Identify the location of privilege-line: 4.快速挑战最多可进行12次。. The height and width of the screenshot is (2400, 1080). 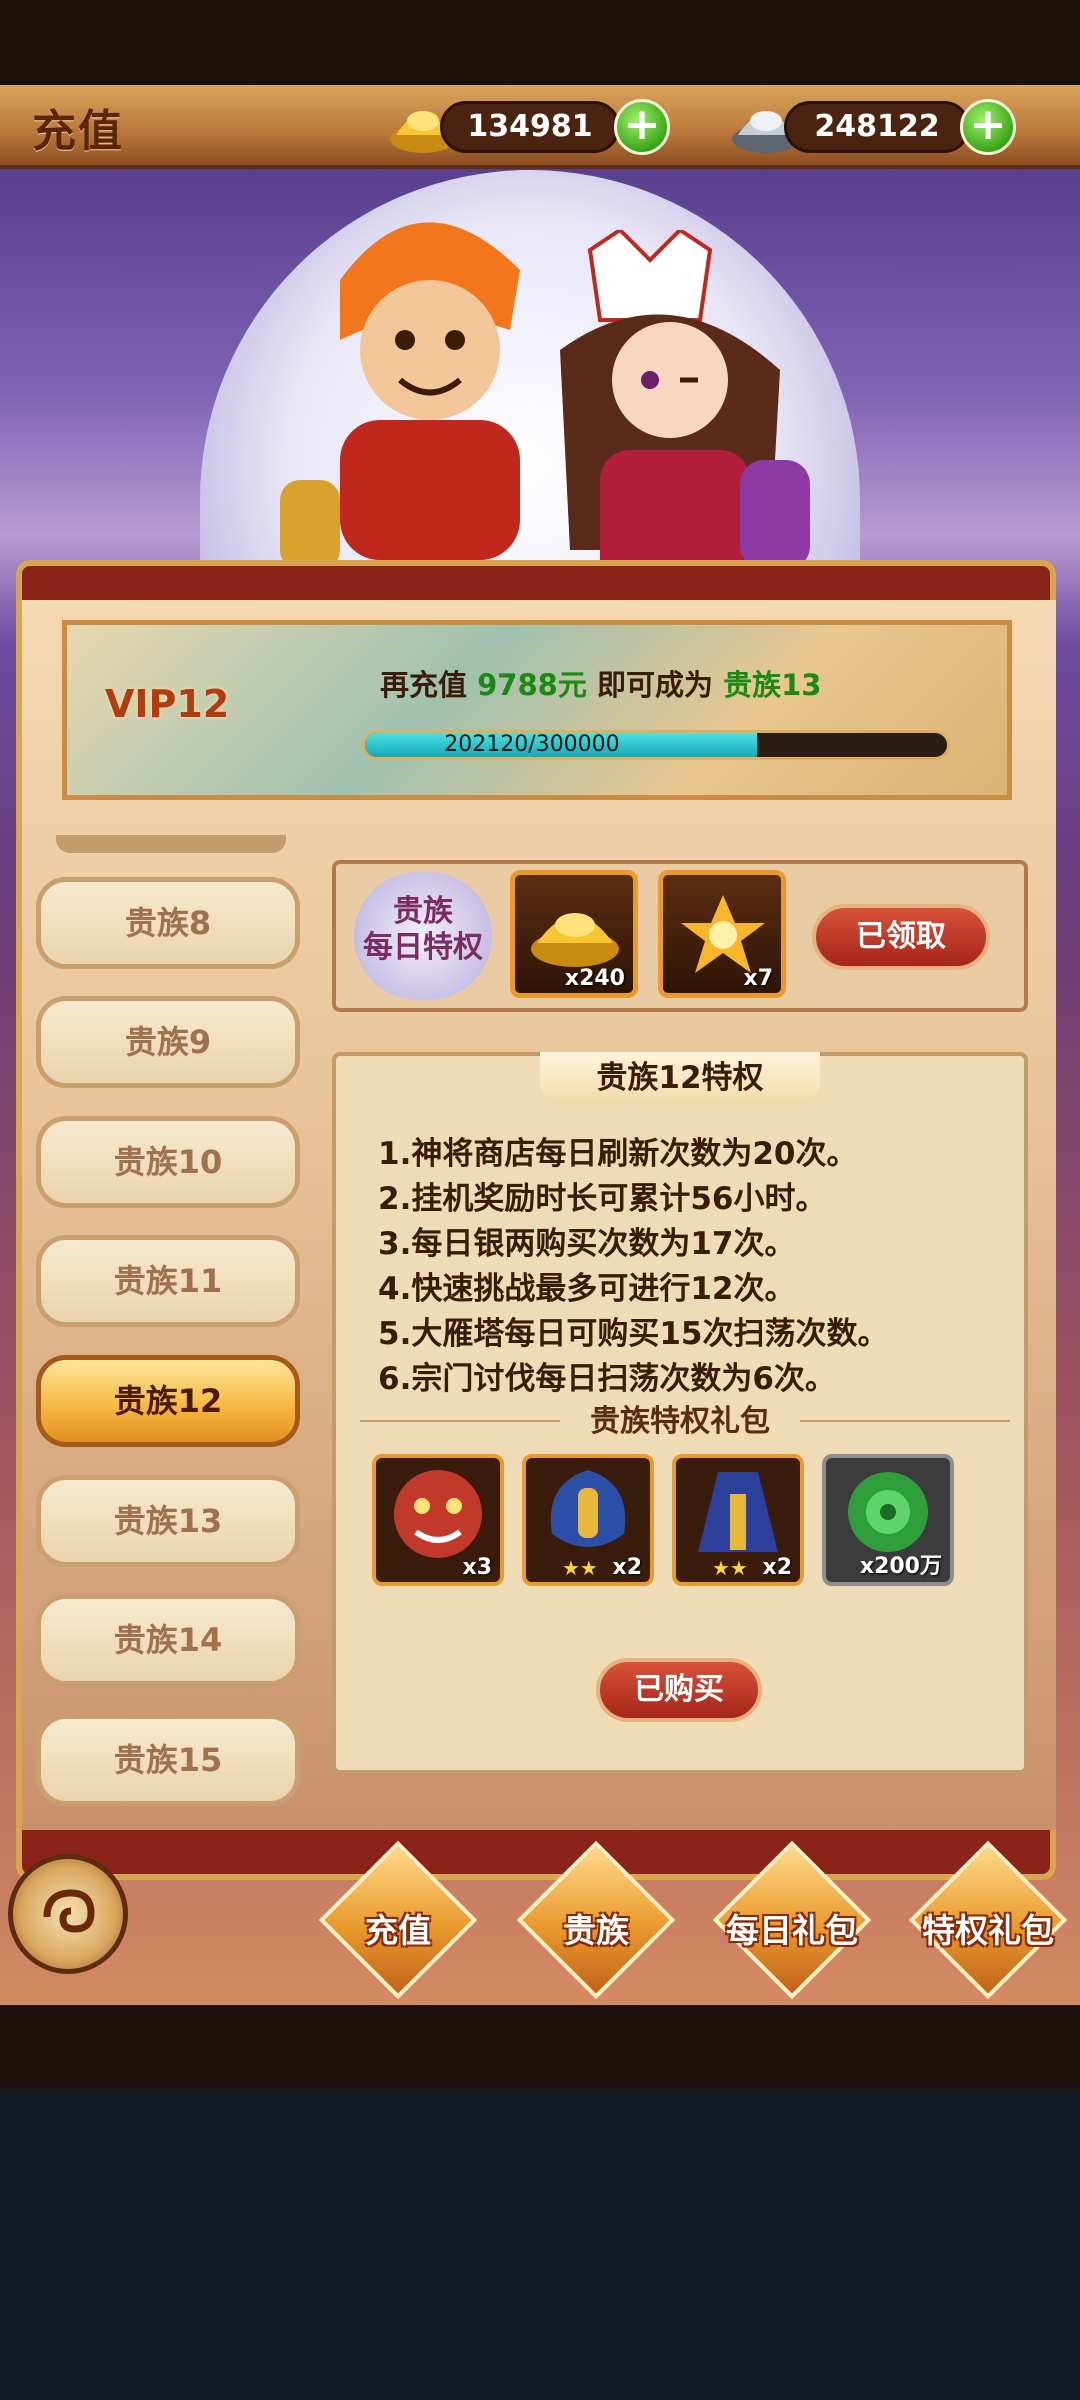
(587, 1289).